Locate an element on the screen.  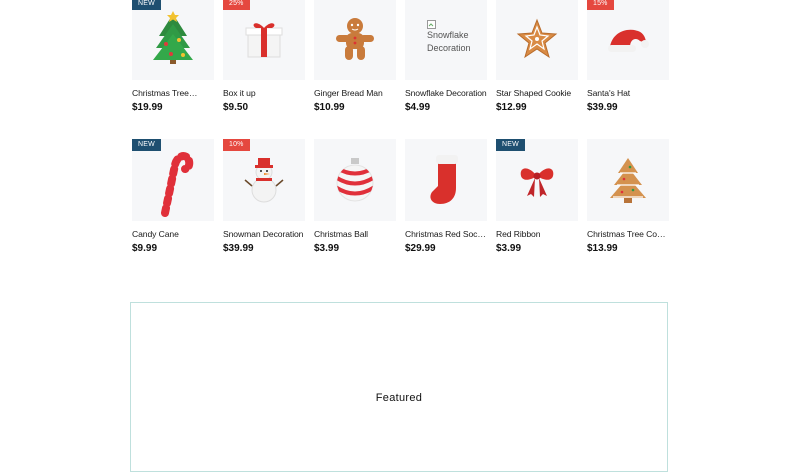
product-price: $13.99 is located at coordinates (602, 248).